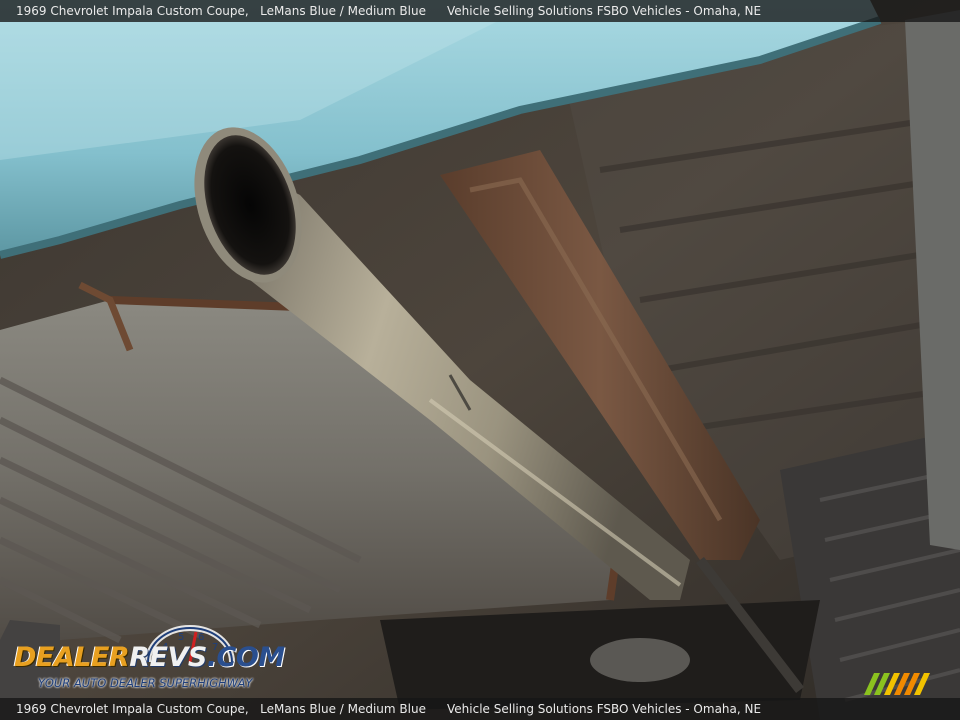 The height and width of the screenshot is (720, 960). I want to click on brand-revs: REVS, so click(168, 657).